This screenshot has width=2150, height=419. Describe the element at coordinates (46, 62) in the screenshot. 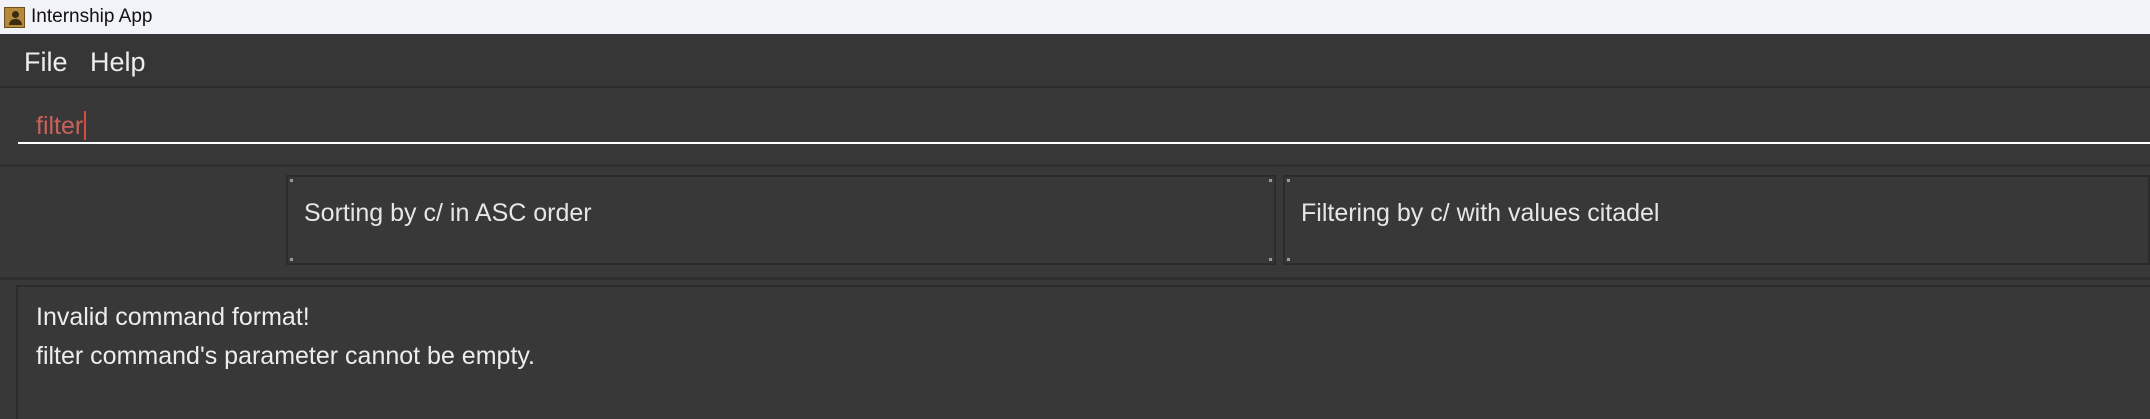

I see `menu-file: File` at that location.